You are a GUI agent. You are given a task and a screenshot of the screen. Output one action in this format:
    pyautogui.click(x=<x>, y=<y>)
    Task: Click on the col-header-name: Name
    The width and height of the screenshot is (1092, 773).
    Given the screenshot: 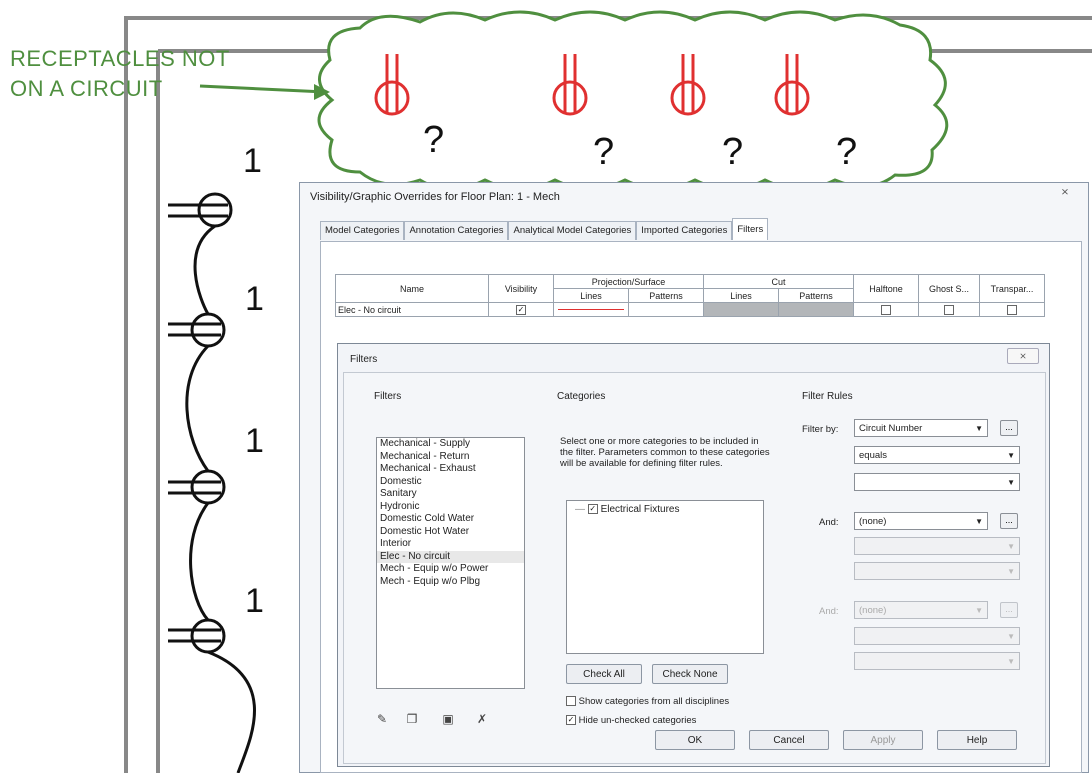 What is the action you would take?
    pyautogui.click(x=412, y=288)
    